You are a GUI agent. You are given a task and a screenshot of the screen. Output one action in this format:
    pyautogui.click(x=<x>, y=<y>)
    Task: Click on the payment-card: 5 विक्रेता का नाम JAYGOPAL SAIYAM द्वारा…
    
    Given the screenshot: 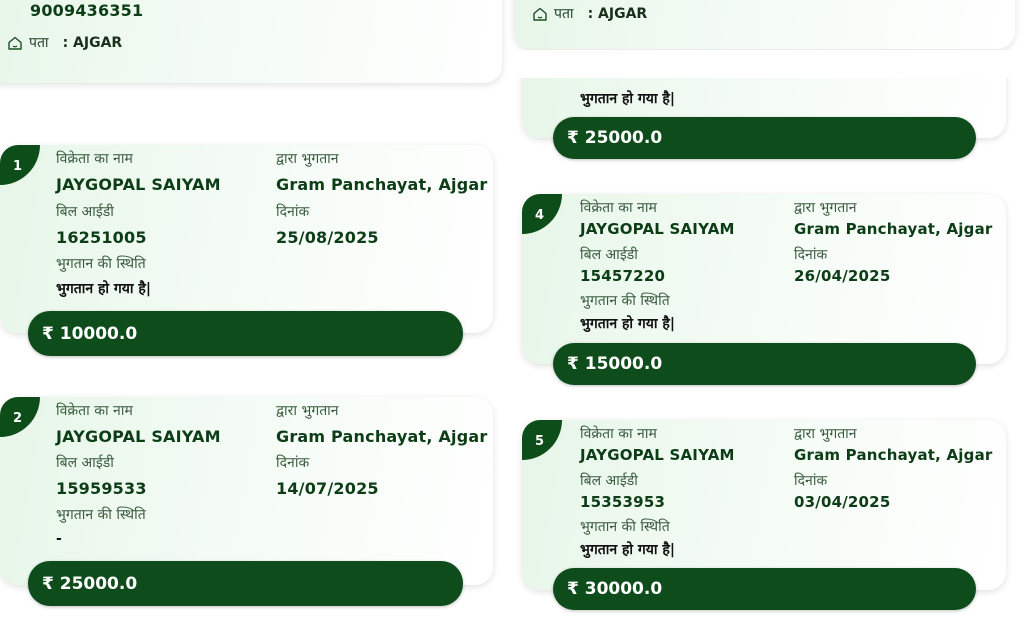 What is the action you would take?
    pyautogui.click(x=764, y=505)
    